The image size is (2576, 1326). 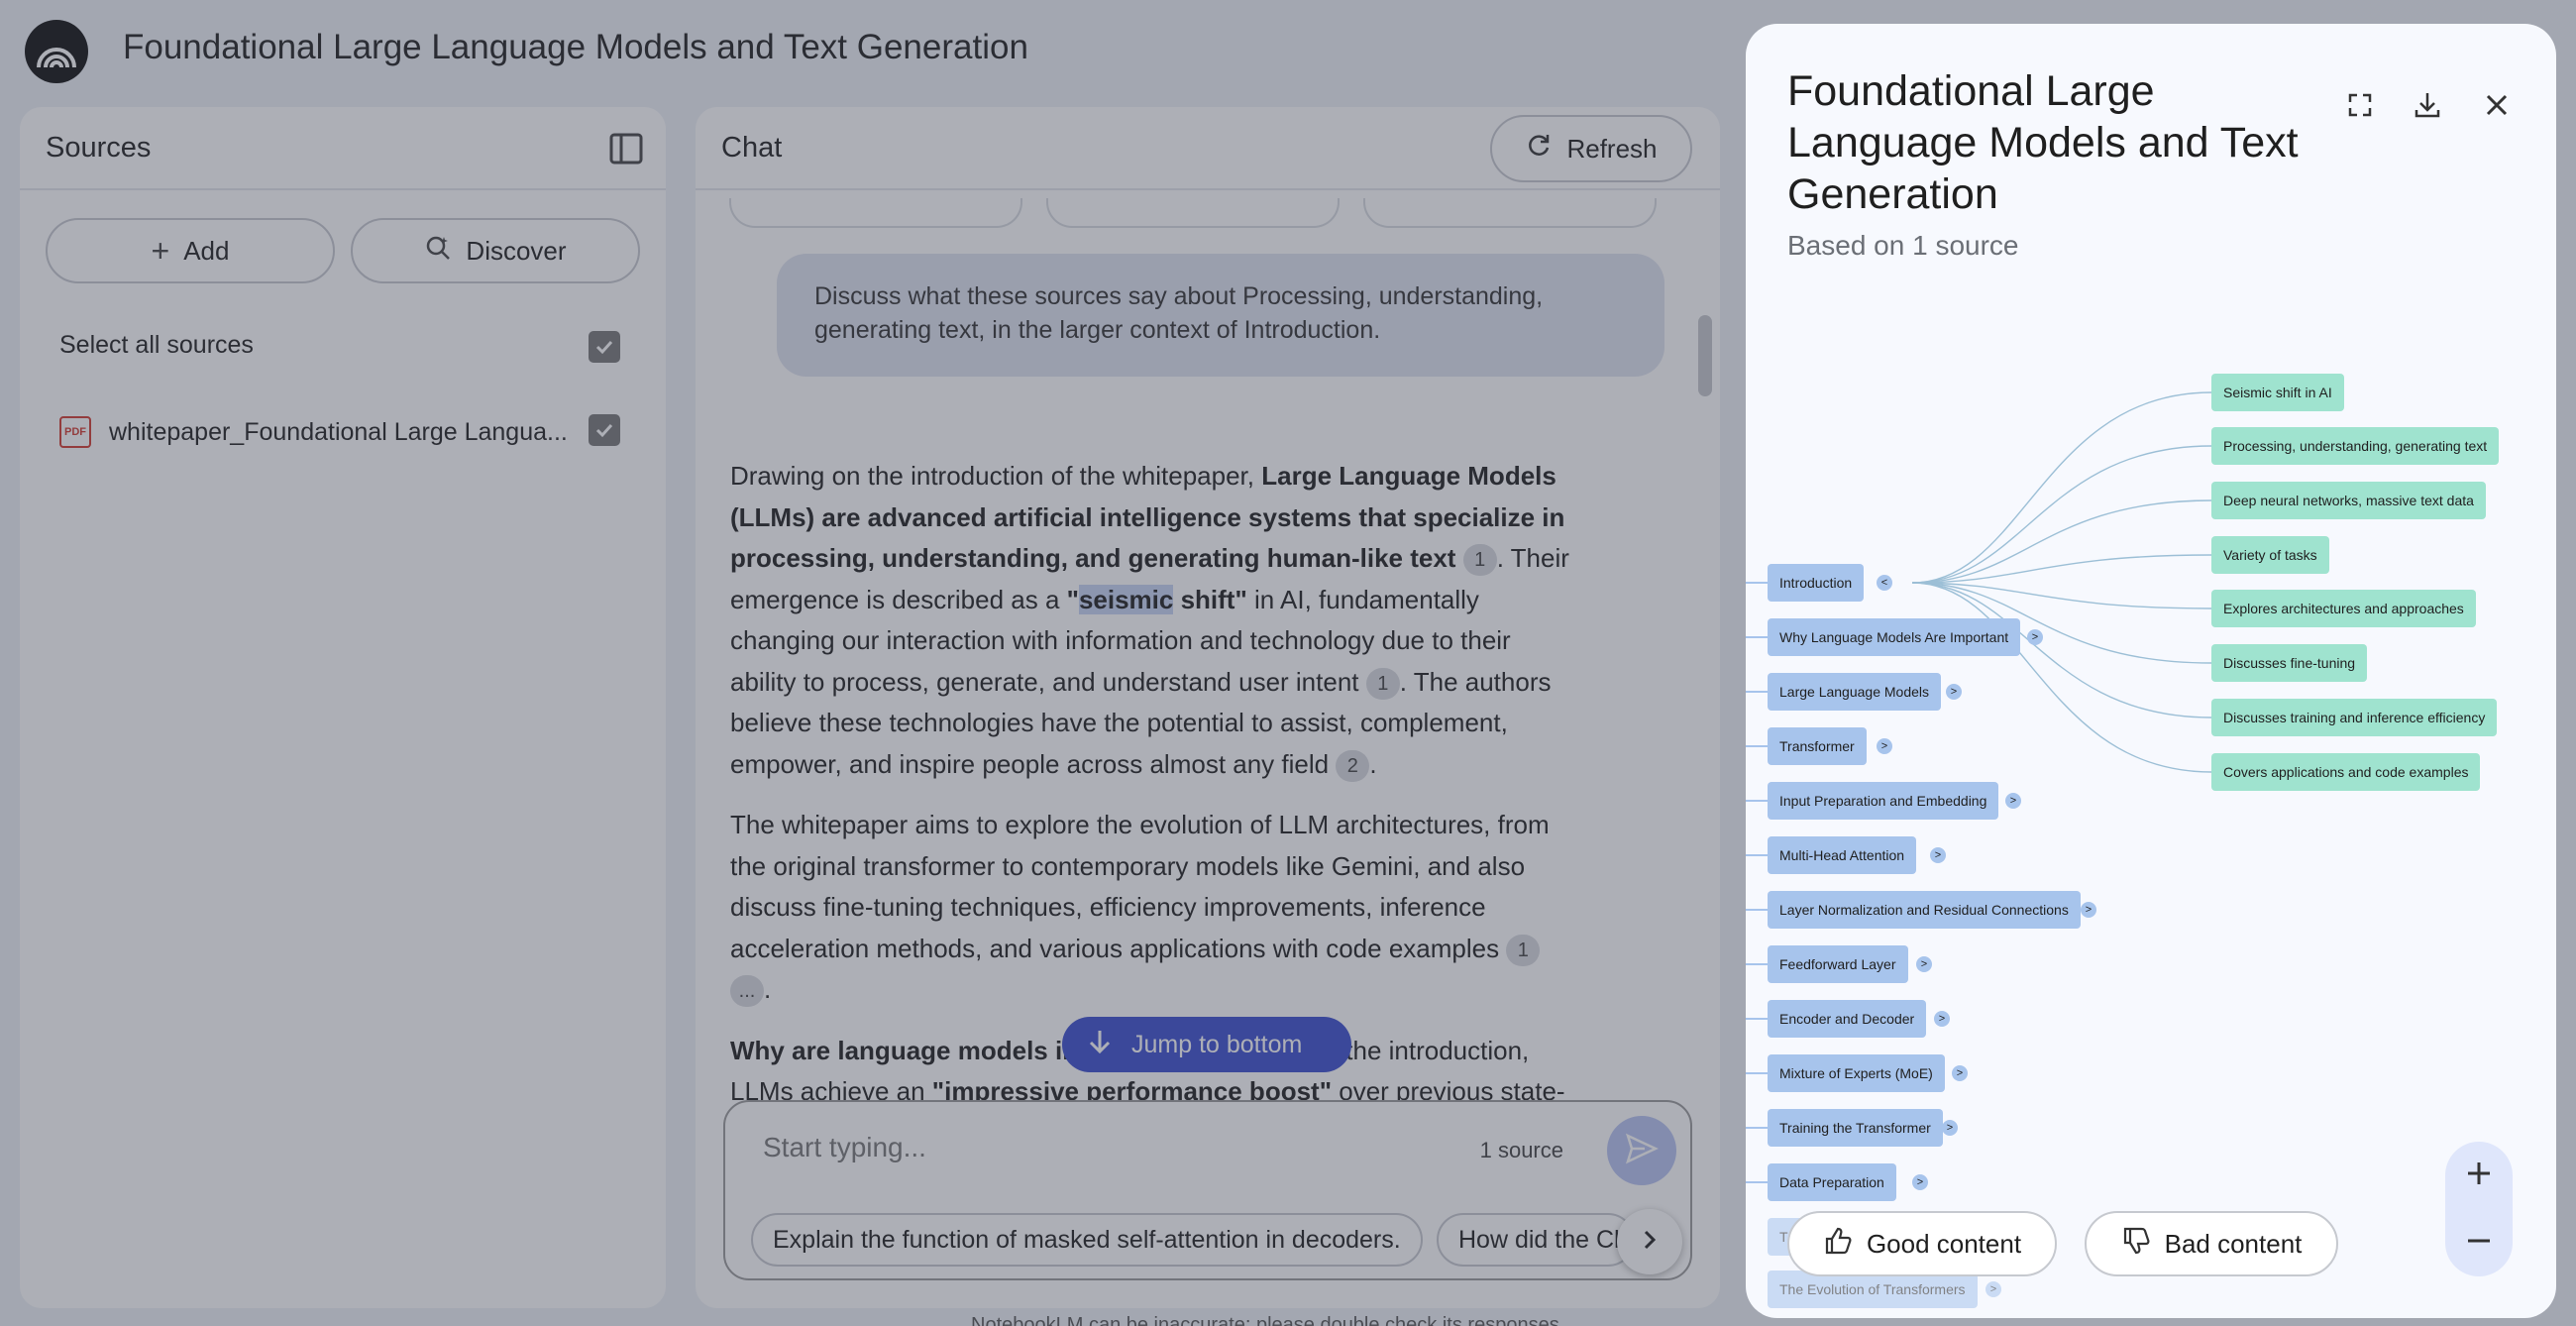 I want to click on mindmap-node: Large Language Models, so click(x=1855, y=692).